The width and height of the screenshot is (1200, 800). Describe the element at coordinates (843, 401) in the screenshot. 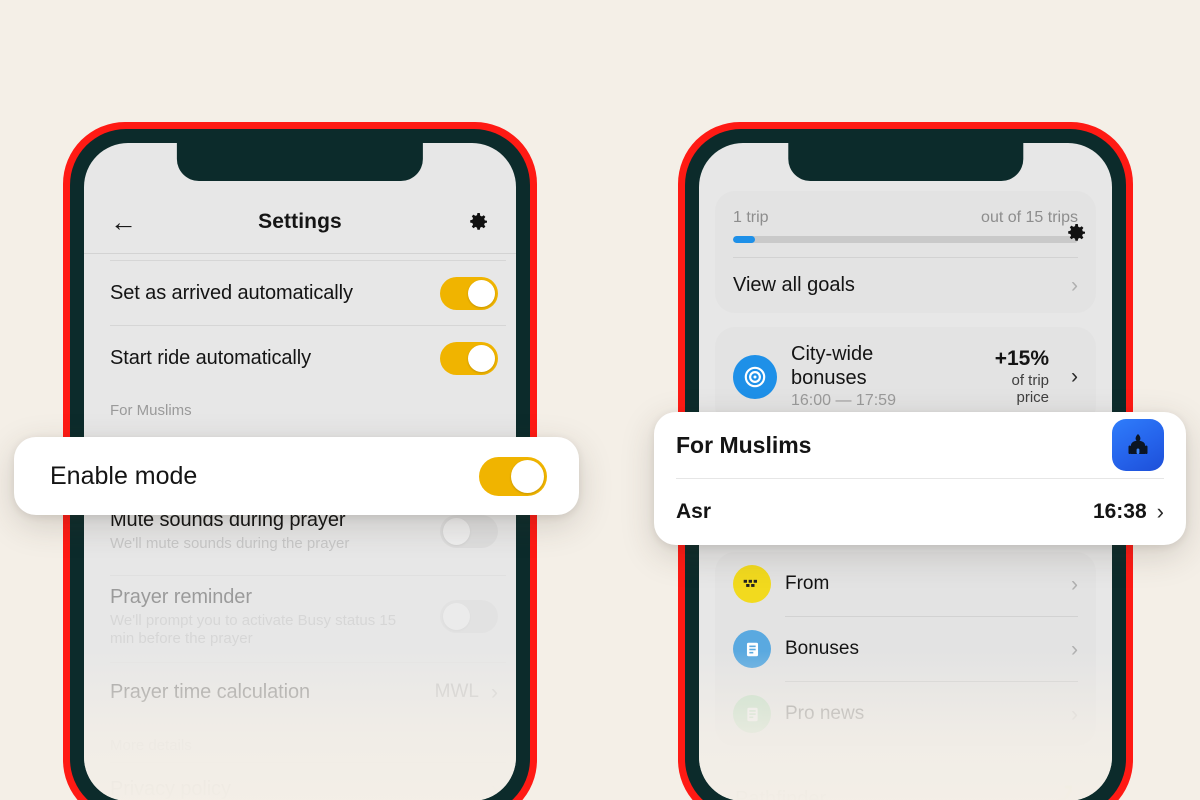

I see `bonus-time-range: 16:00 — 17:59` at that location.